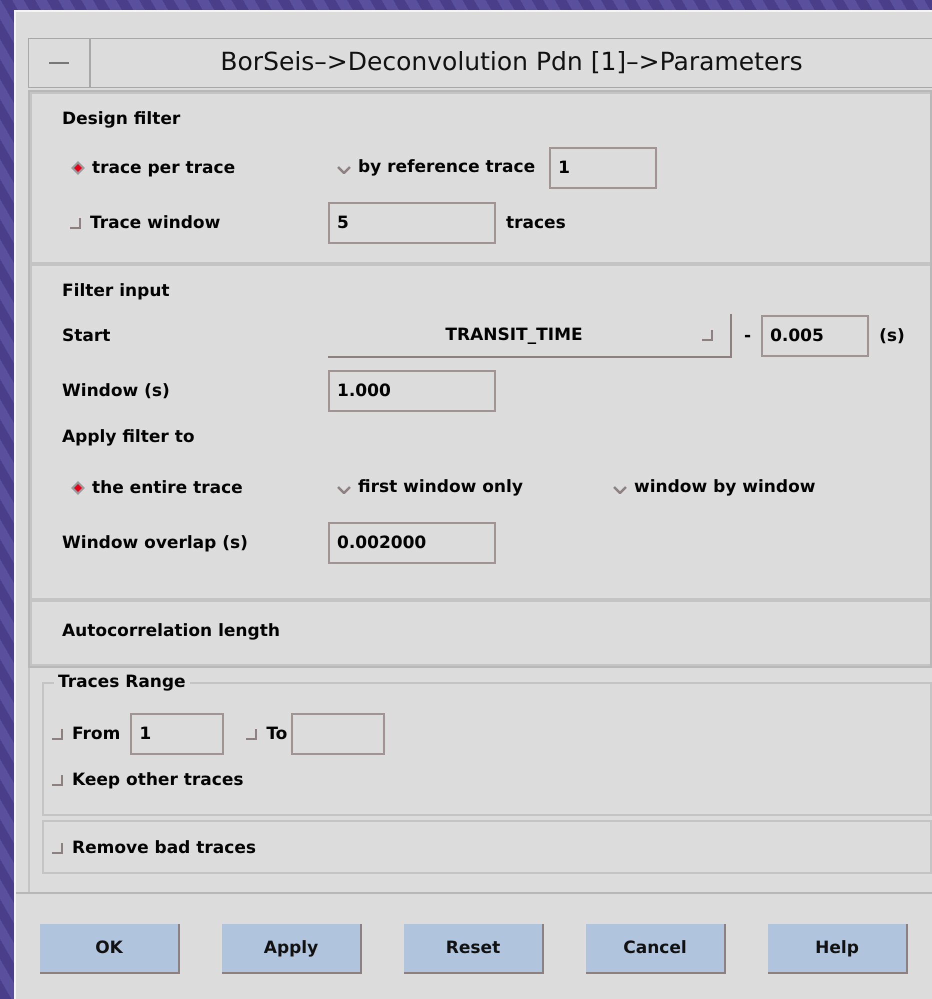 The width and height of the screenshot is (932, 999). Describe the element at coordinates (530, 336) in the screenshot. I see `dropdown: TRANSIT_TIME` at that location.